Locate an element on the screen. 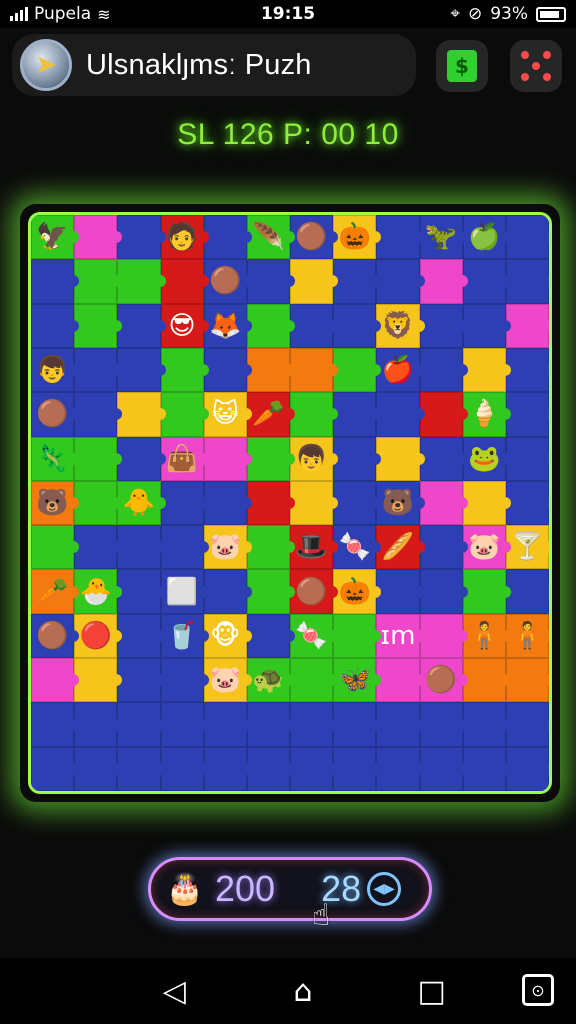 The image size is (576, 1024). puzzle-piece: 🎩 is located at coordinates (314, 547).